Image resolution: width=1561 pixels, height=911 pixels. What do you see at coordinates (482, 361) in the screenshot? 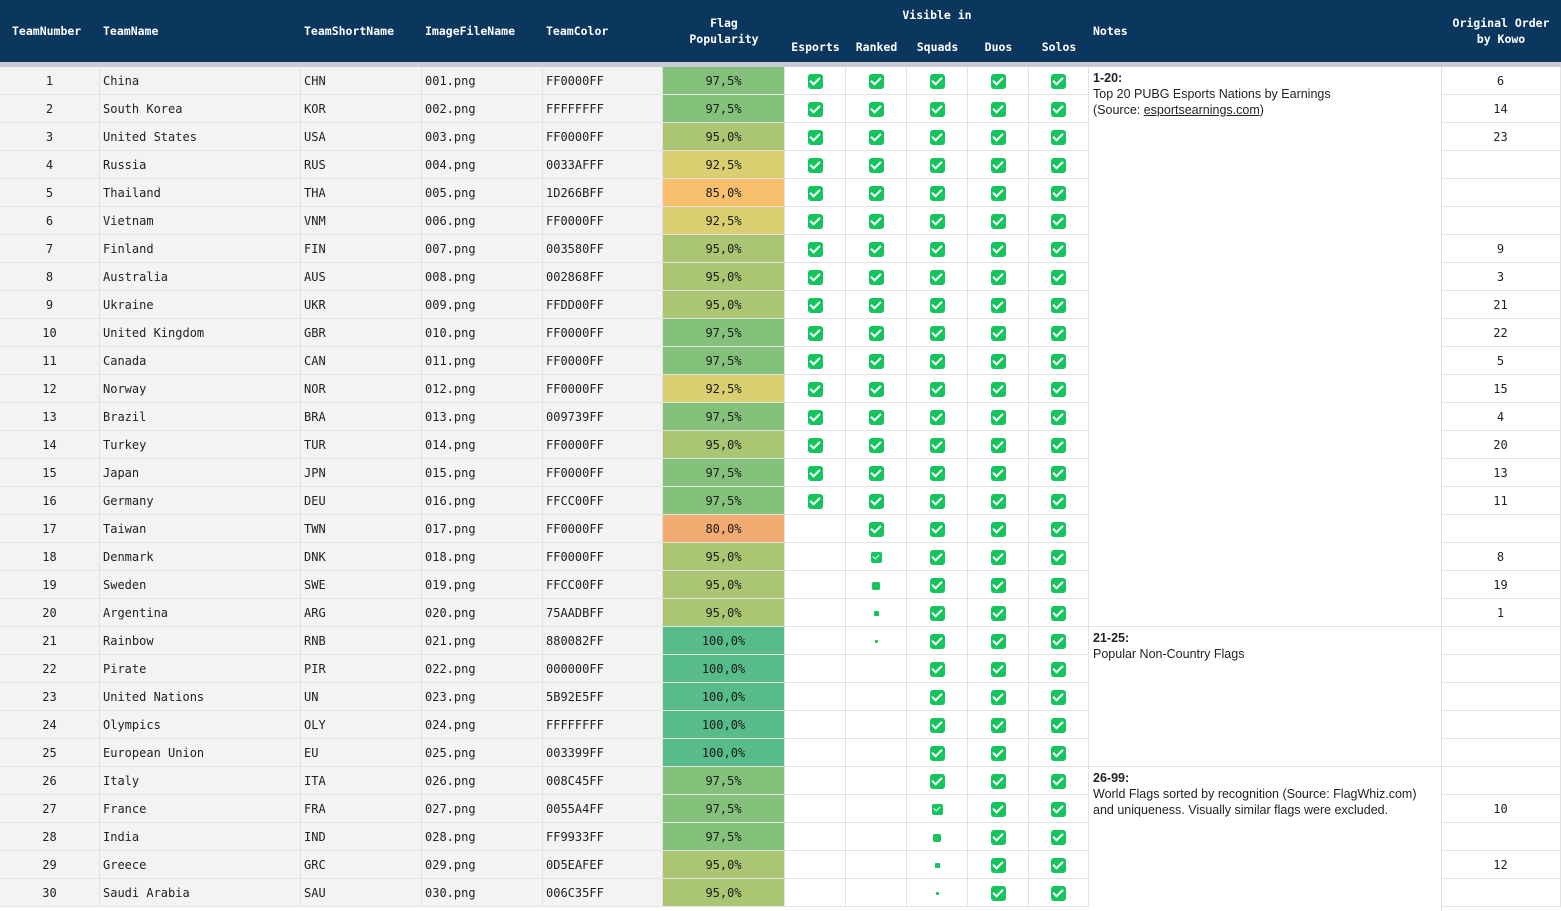
I see `cell-image-file-name: 011.png` at bounding box center [482, 361].